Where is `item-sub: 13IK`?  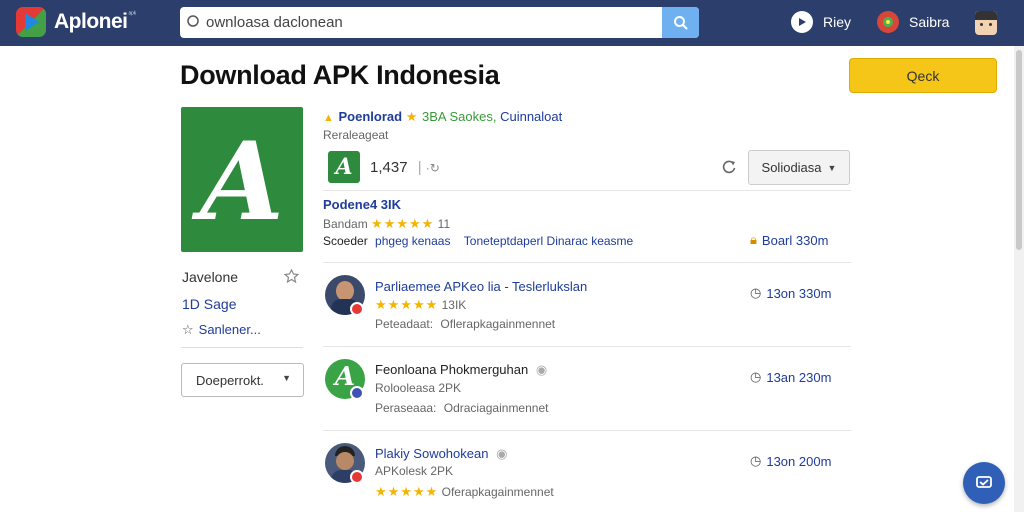 item-sub: 13IK is located at coordinates (454, 305).